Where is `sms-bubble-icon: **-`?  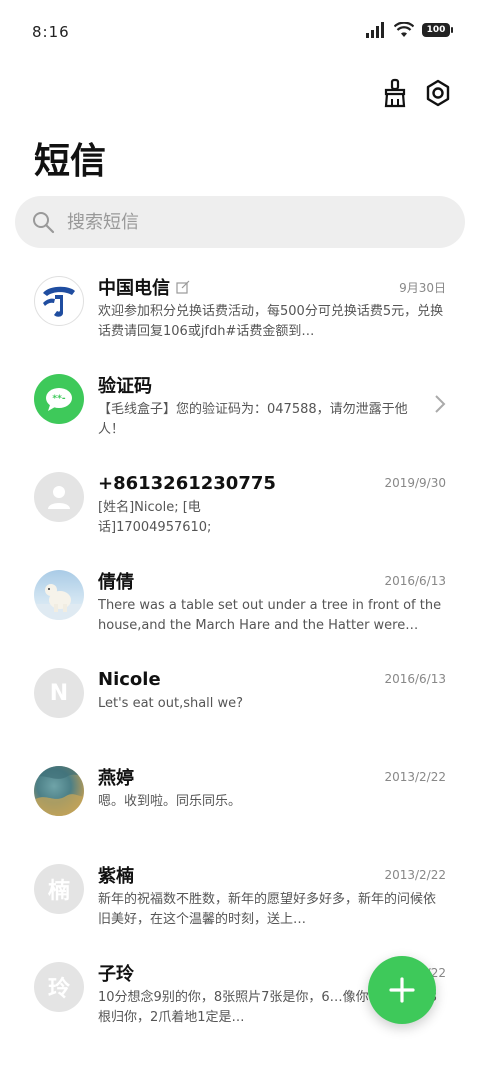
sms-bubble-icon: **- is located at coordinates (59, 399).